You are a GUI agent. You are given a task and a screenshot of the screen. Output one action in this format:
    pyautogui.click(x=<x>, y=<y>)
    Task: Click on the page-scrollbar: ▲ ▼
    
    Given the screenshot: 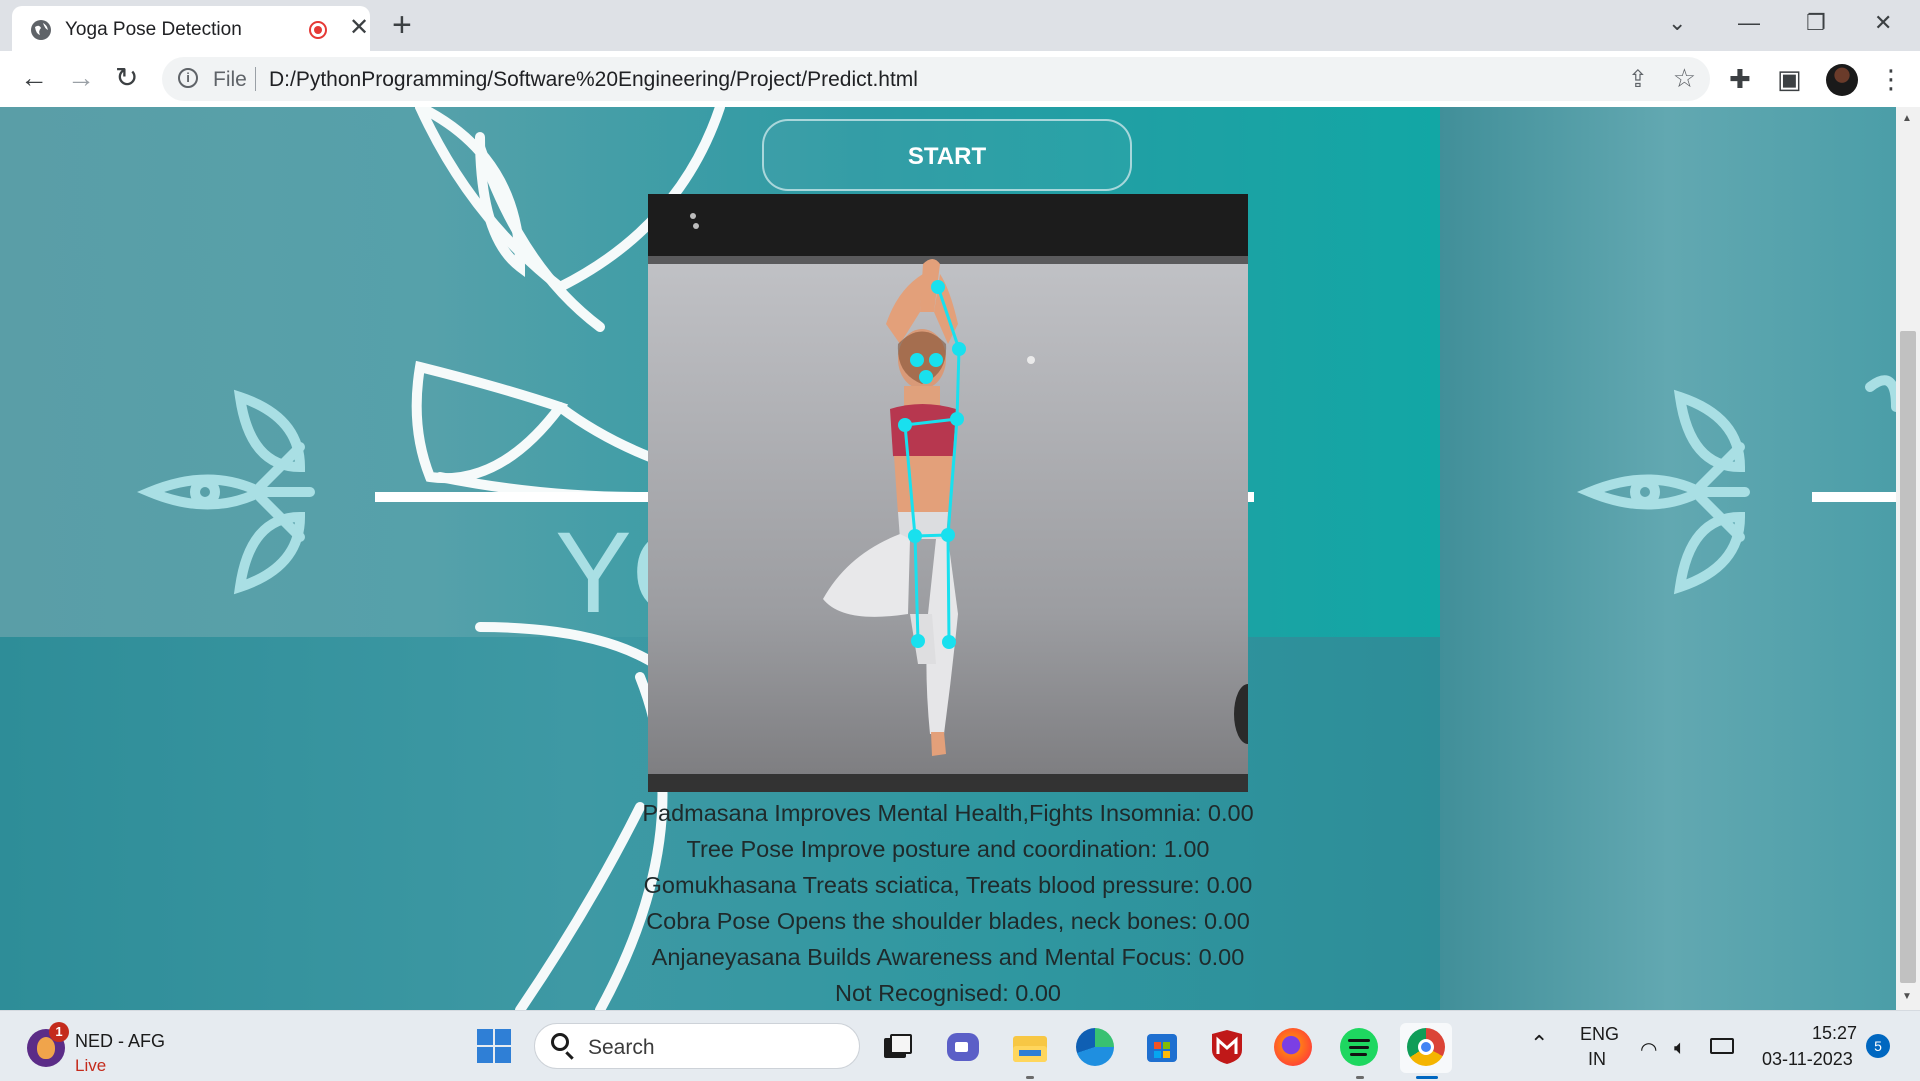 What is the action you would take?
    pyautogui.click(x=1908, y=558)
    